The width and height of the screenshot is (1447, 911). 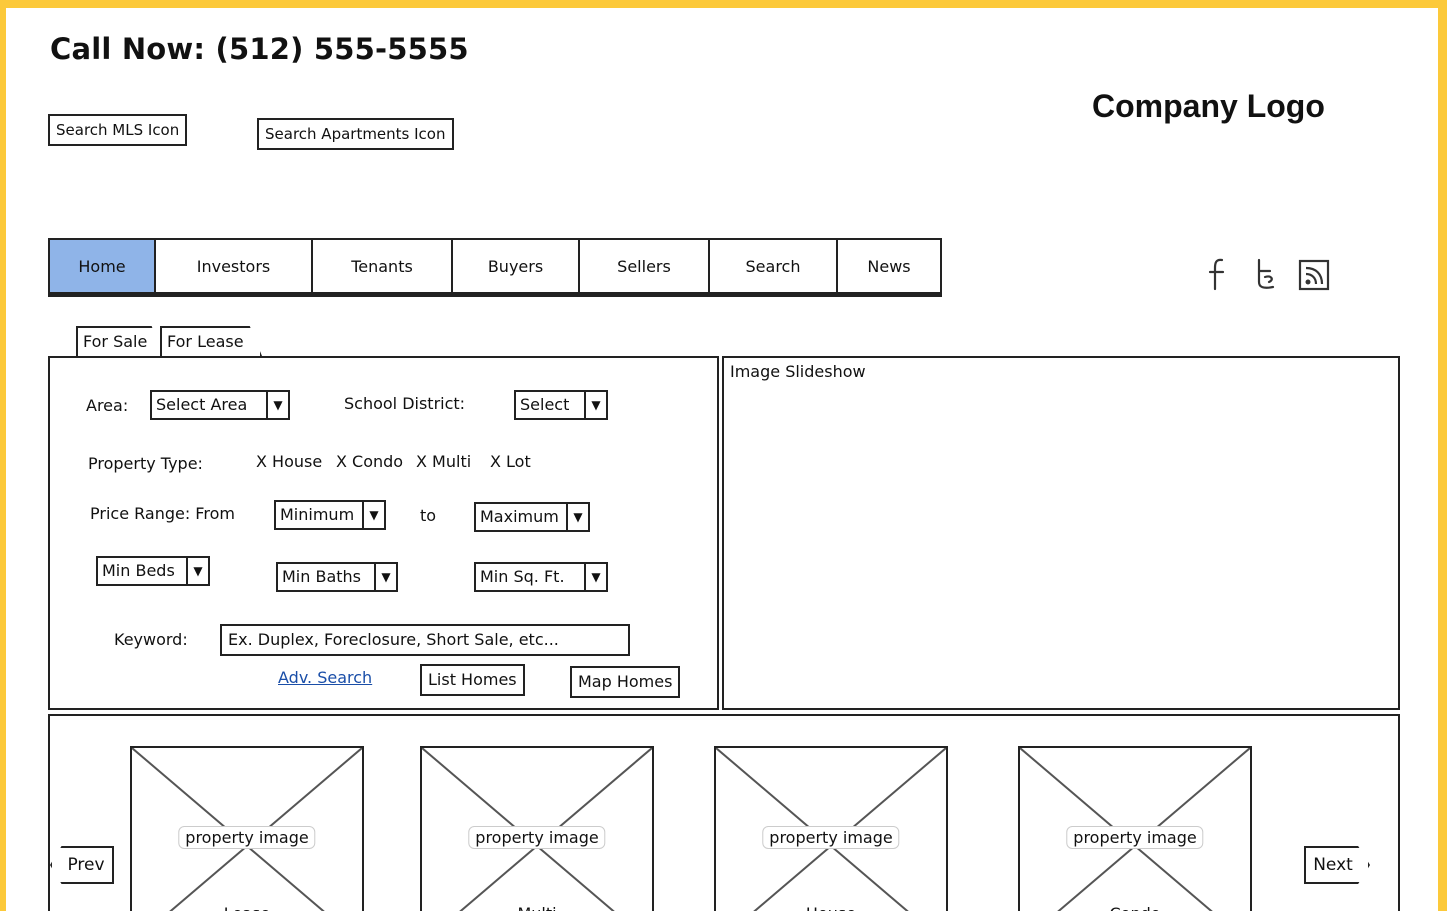 I want to click on twitter-icon, so click(x=1265, y=278).